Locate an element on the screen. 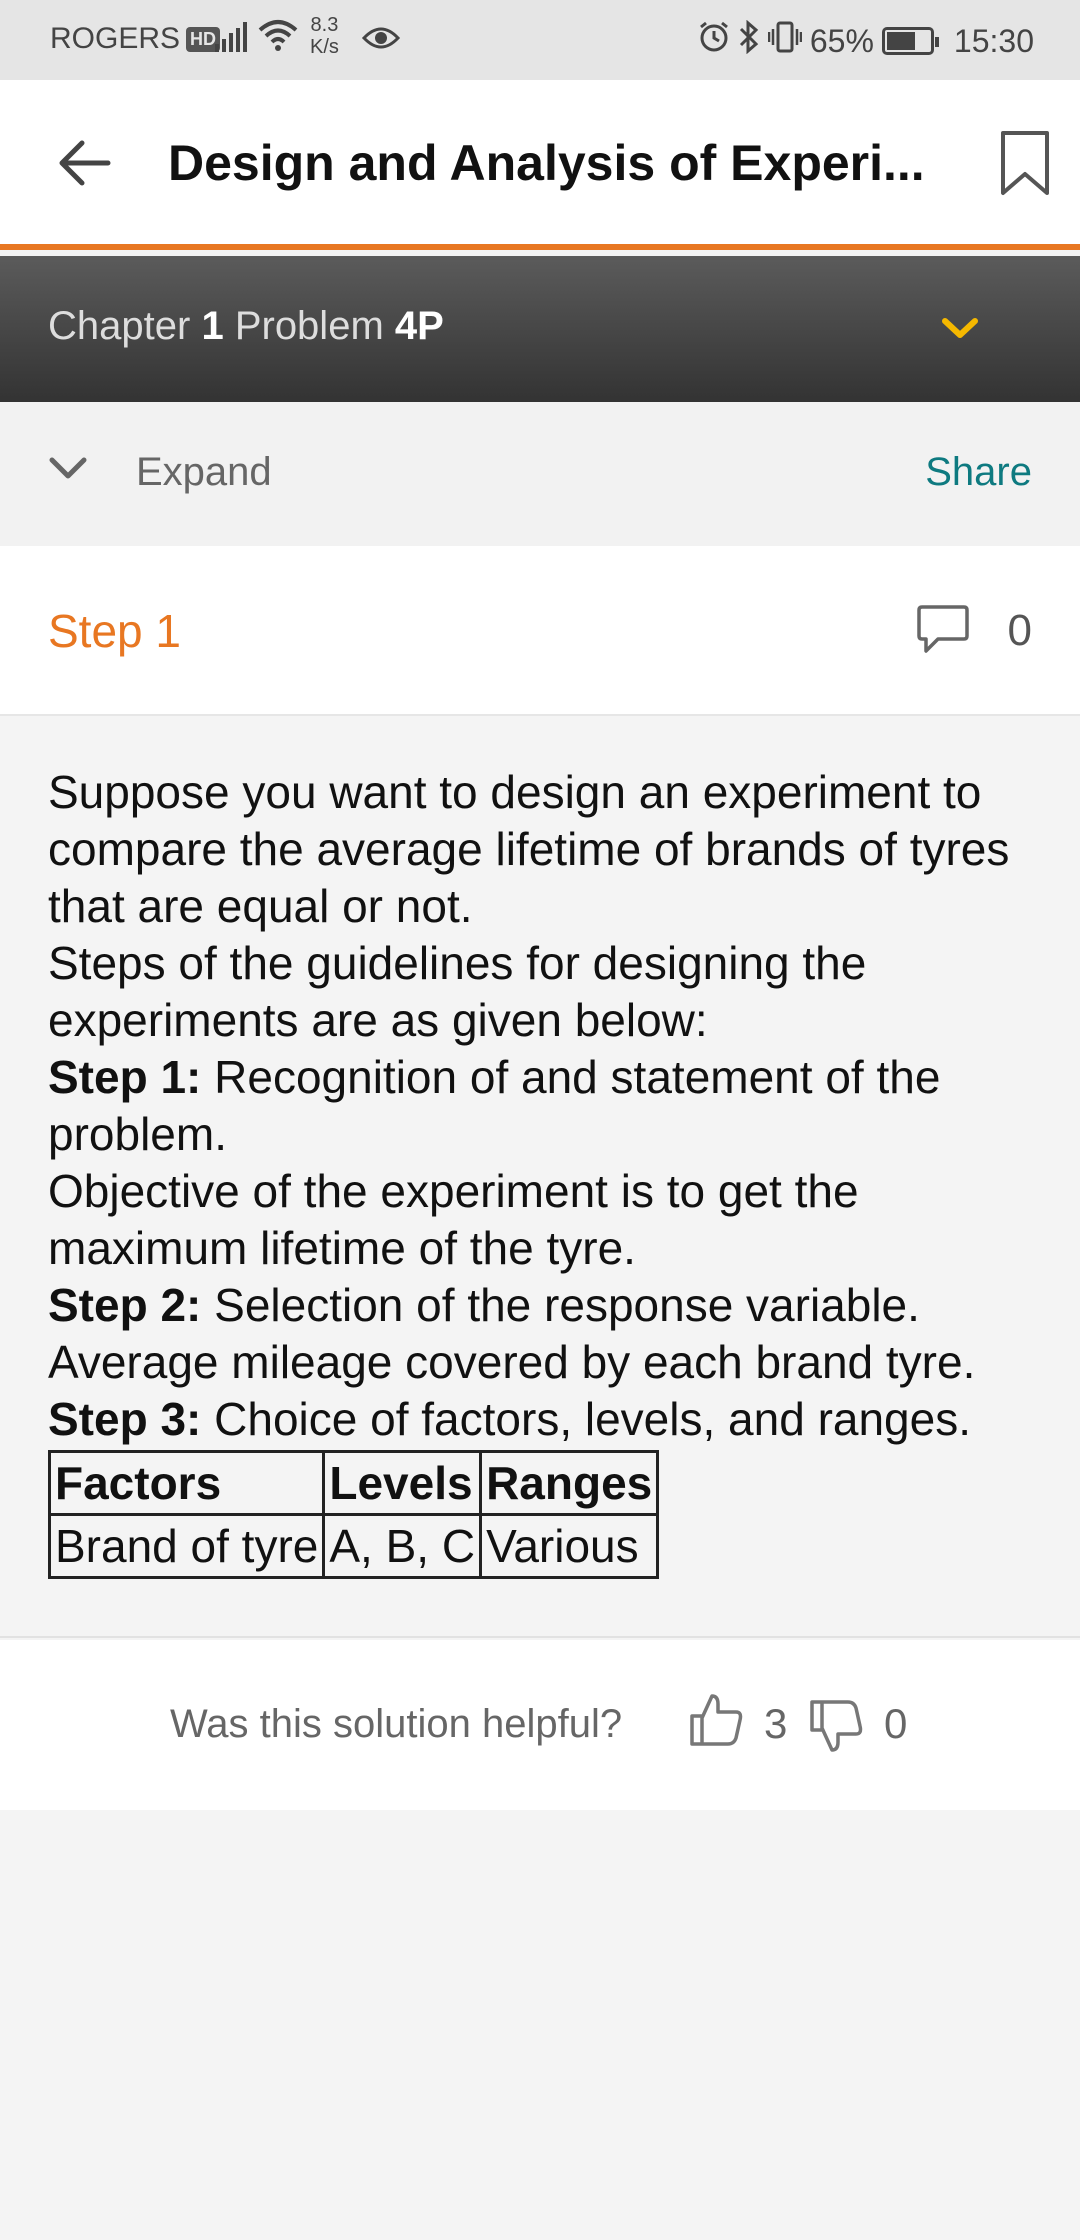  chapter-label: Chapter is located at coordinates (119, 326).